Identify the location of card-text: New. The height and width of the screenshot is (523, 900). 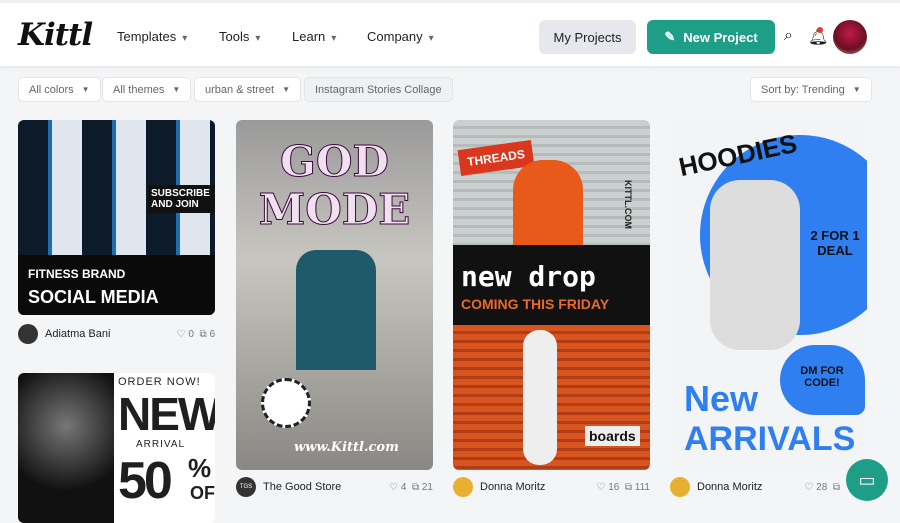
(721, 398).